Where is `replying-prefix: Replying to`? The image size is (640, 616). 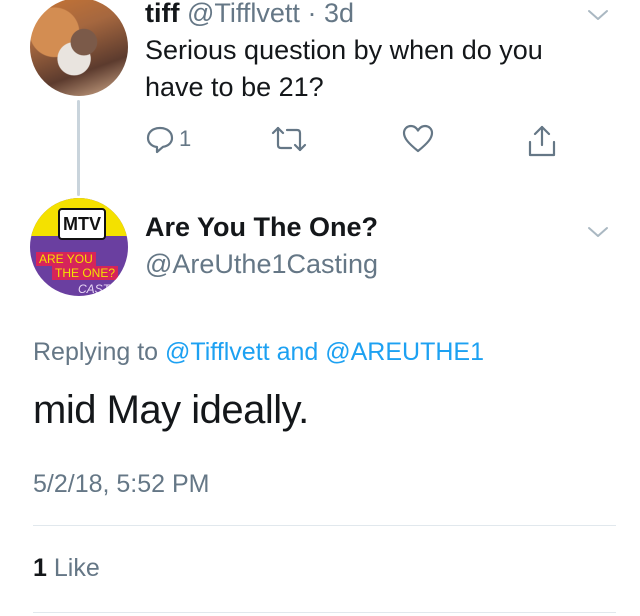 replying-prefix: Replying to is located at coordinates (96, 352).